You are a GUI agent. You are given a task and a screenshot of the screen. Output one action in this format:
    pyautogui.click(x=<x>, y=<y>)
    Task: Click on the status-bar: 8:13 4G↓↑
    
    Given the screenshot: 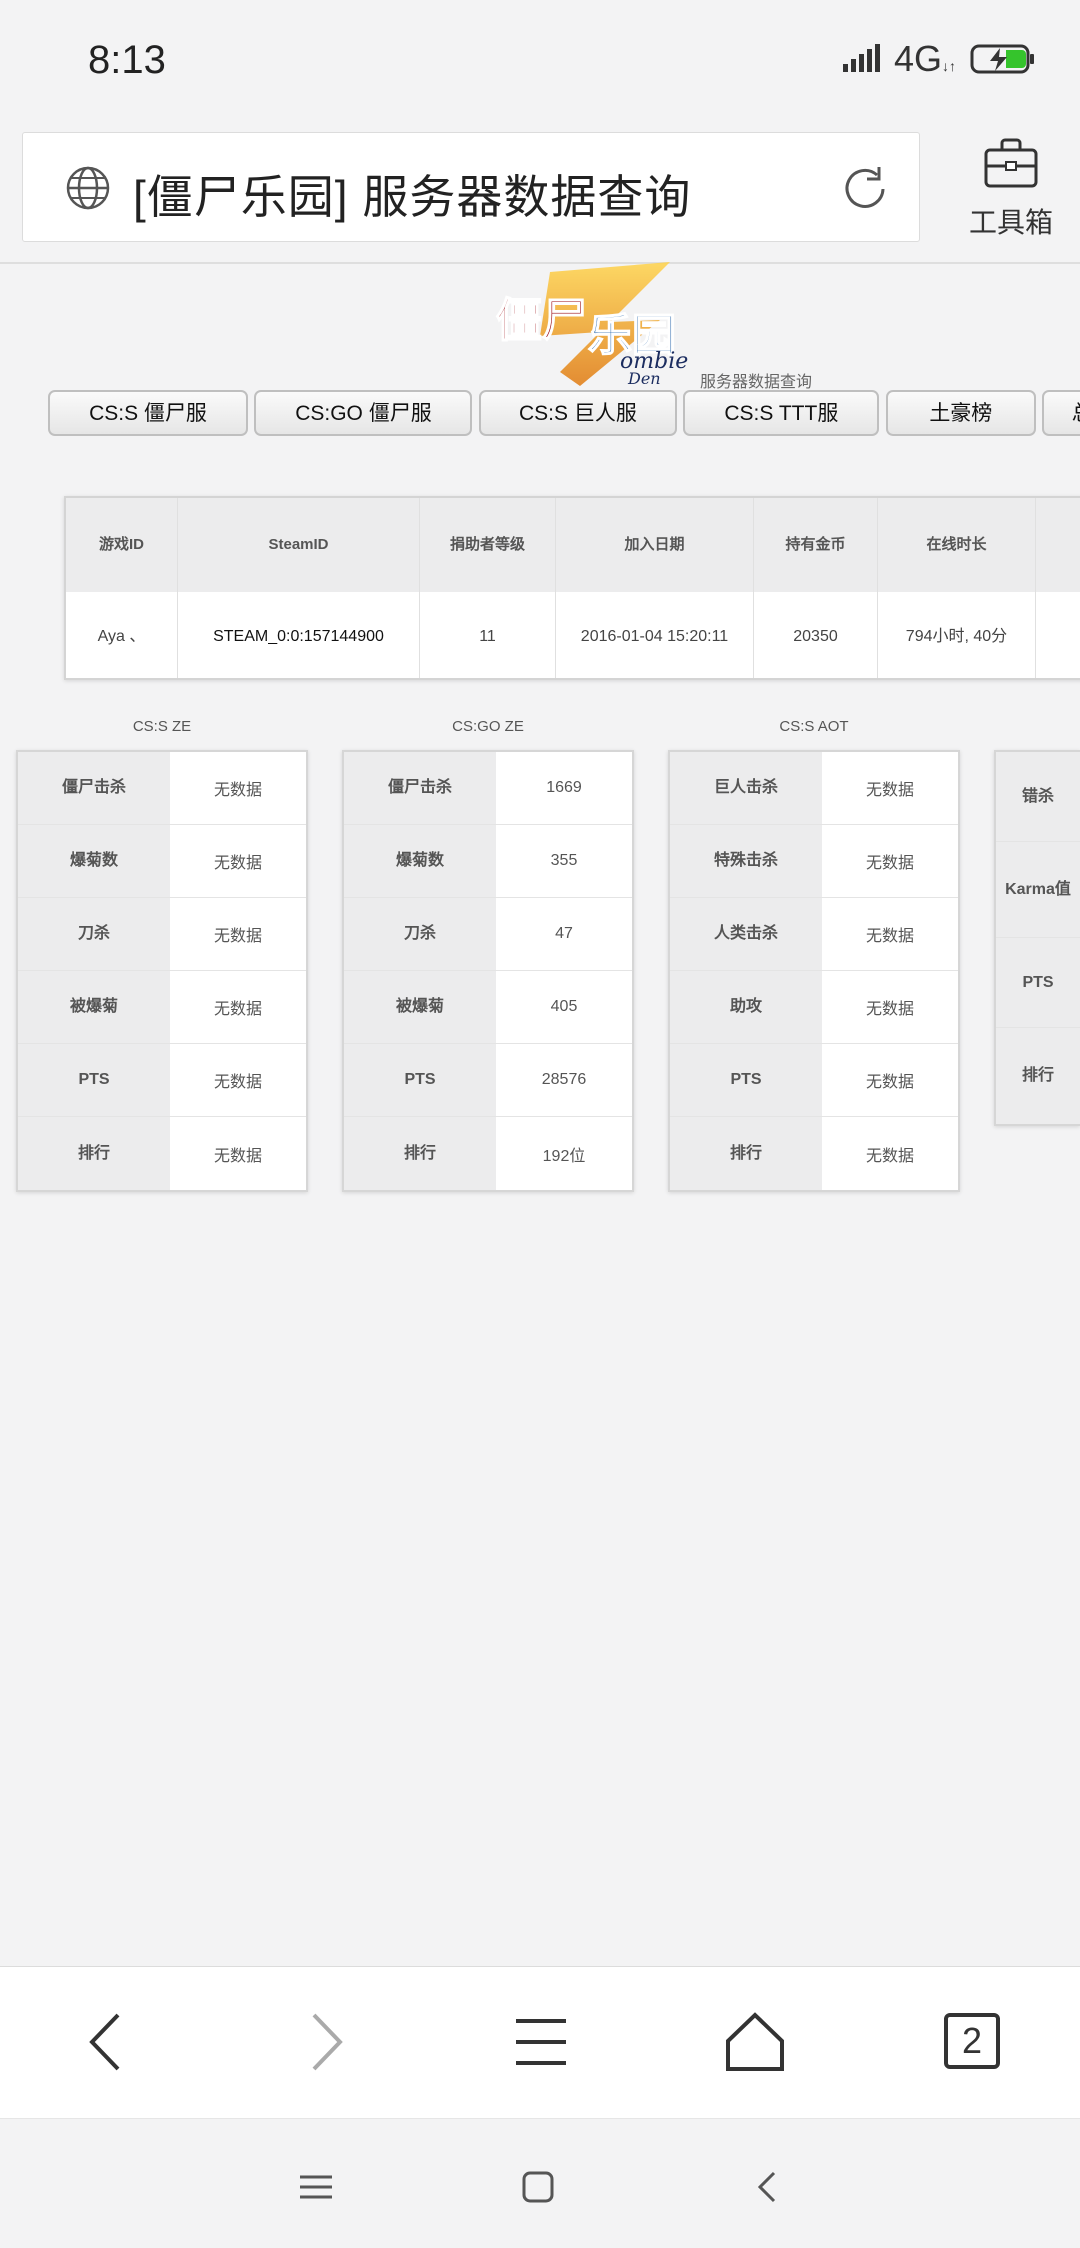 What is the action you would take?
    pyautogui.click(x=540, y=60)
    